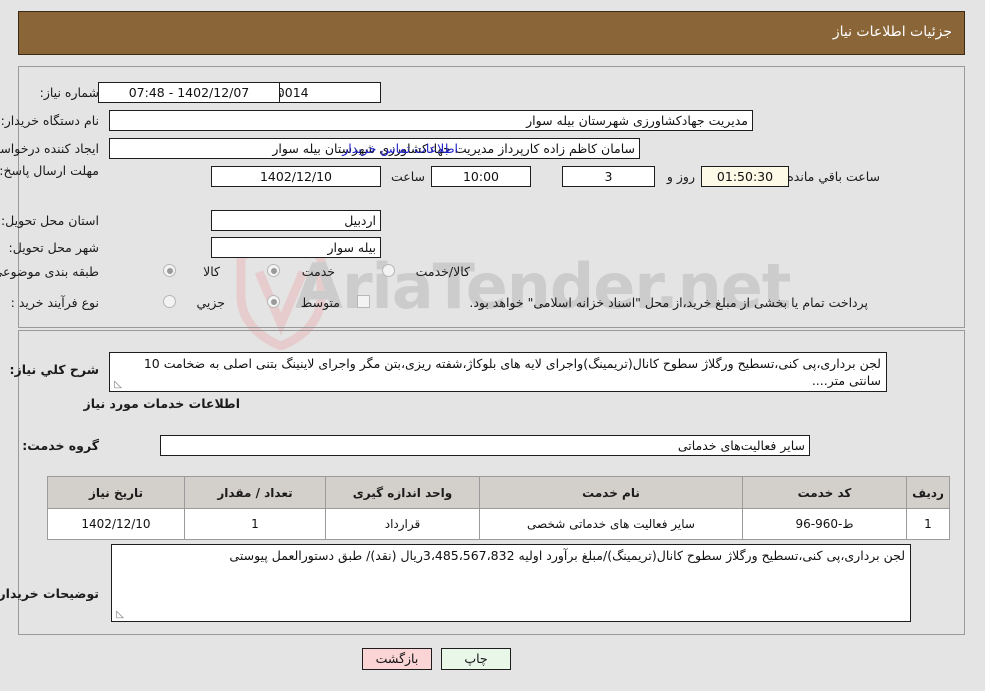  Describe the element at coordinates (60, 445) in the screenshot. I see `service-group-label: گروه خدمت:` at that location.